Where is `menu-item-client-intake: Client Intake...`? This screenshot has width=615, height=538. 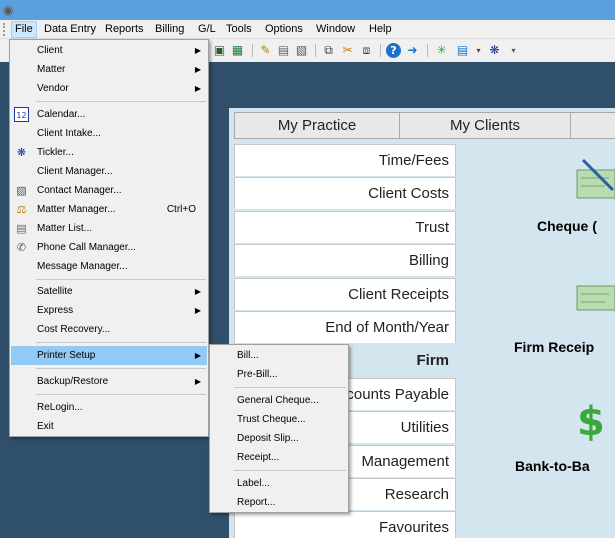
menu-item-client-intake: Client Intake... is located at coordinates (109, 133).